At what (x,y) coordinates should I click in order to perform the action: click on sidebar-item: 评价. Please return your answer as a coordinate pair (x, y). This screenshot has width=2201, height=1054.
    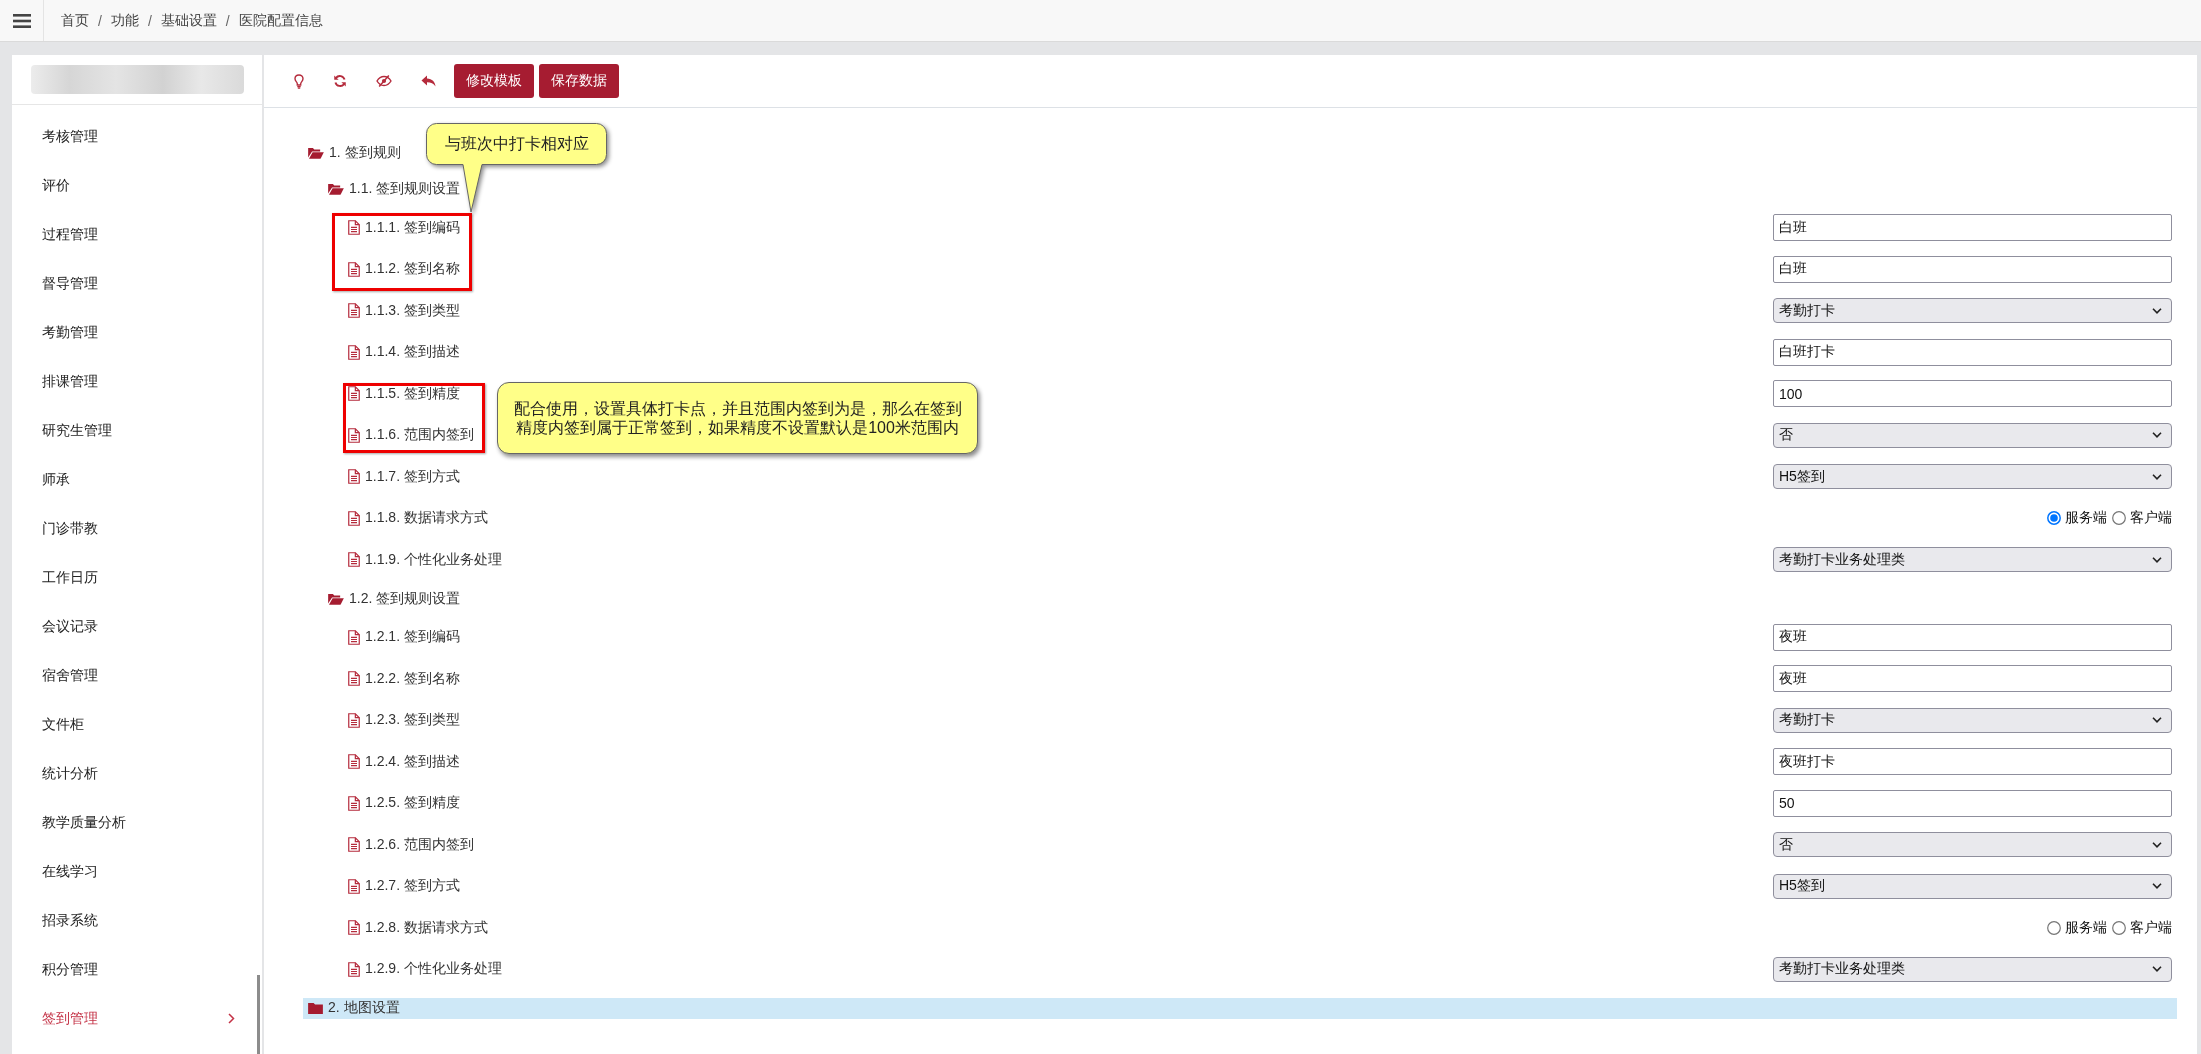
    Looking at the image, I should click on (137, 185).